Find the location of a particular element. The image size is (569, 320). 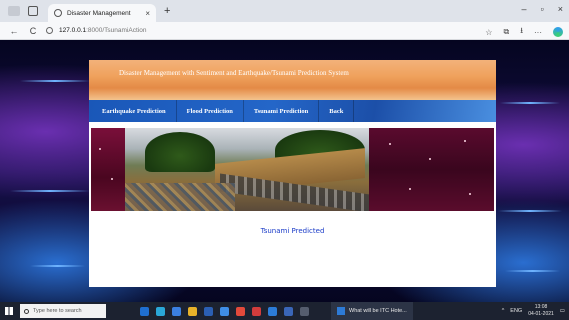

nav-flood-prediction: Flood Prediction is located at coordinates (210, 111).